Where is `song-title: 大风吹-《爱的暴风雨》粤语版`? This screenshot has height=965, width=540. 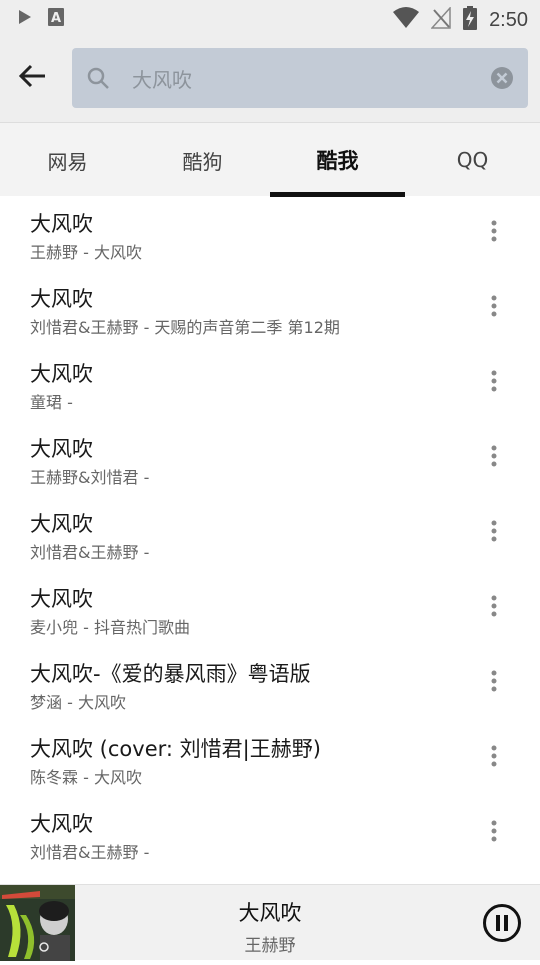
song-title: 大风吹-《爱的暴风雨》粤语版 is located at coordinates (170, 674).